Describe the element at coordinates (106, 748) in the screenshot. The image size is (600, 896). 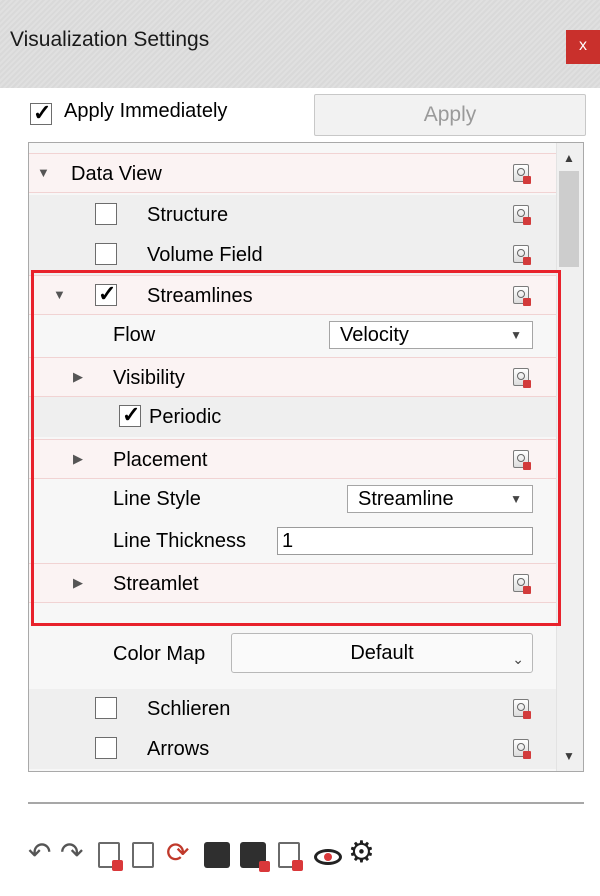
I see `arrows-checkbox` at that location.